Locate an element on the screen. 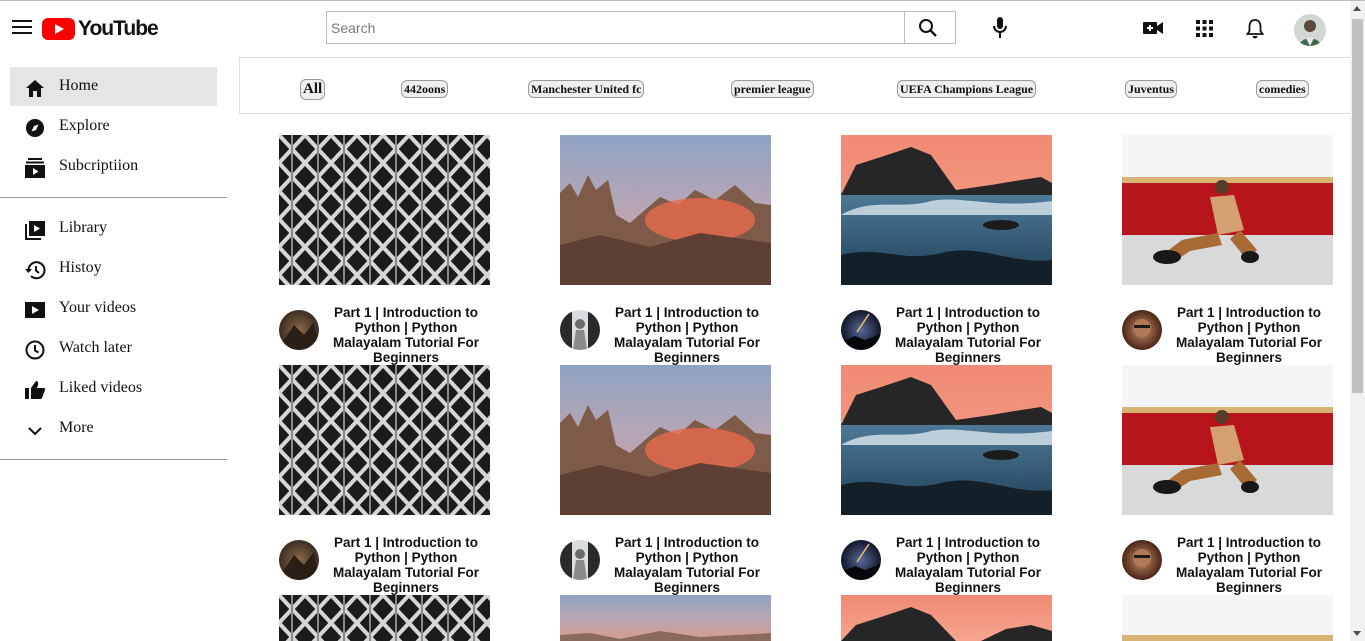 Image resolution: width=1365 pixels, height=641 pixels. search-button is located at coordinates (930, 27).